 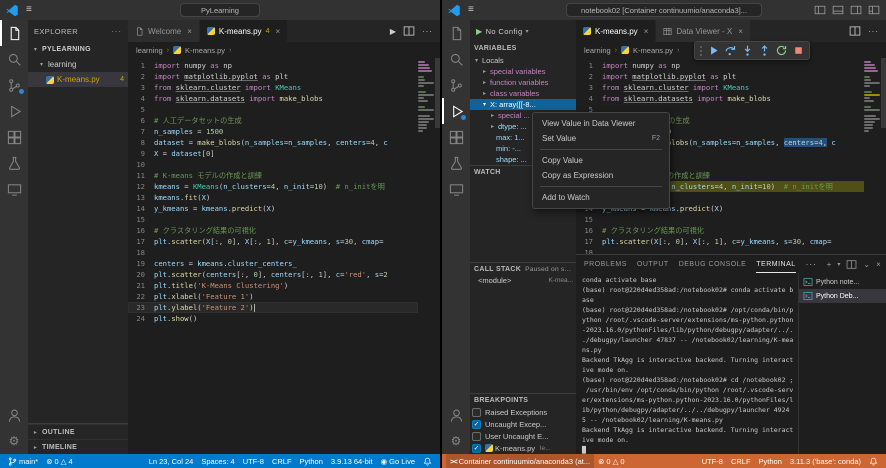 What do you see at coordinates (601, 197) in the screenshot?
I see `context-menu-item: Add to Watch` at bounding box center [601, 197].